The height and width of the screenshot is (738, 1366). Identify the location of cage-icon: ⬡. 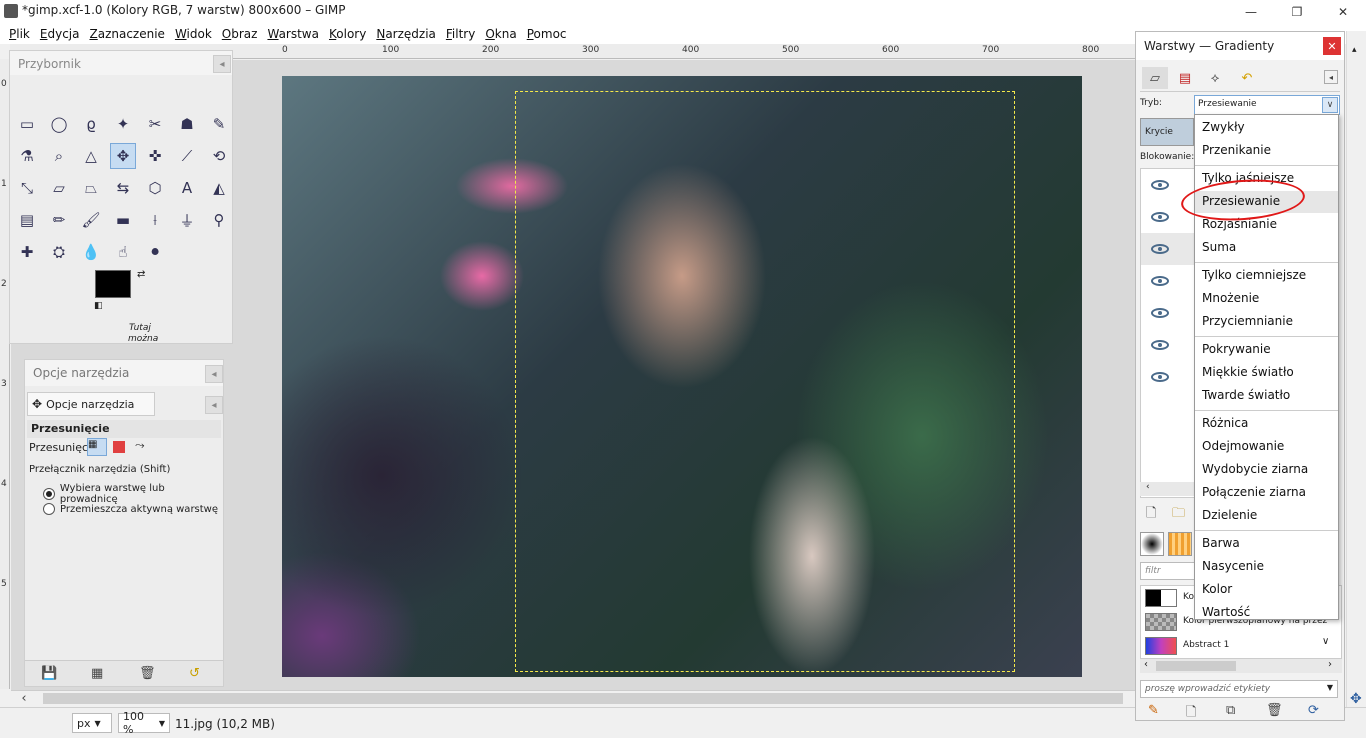
(155, 188).